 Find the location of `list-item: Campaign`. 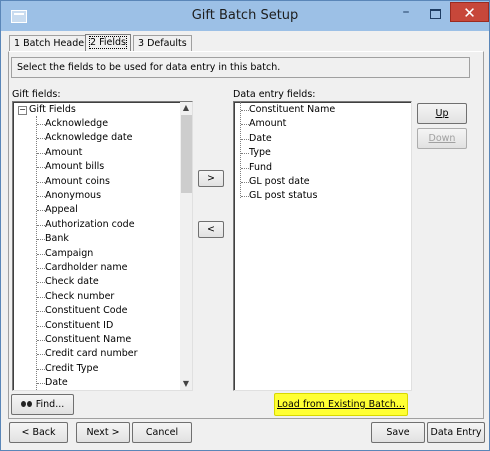

list-item: Campaign is located at coordinates (69, 254).